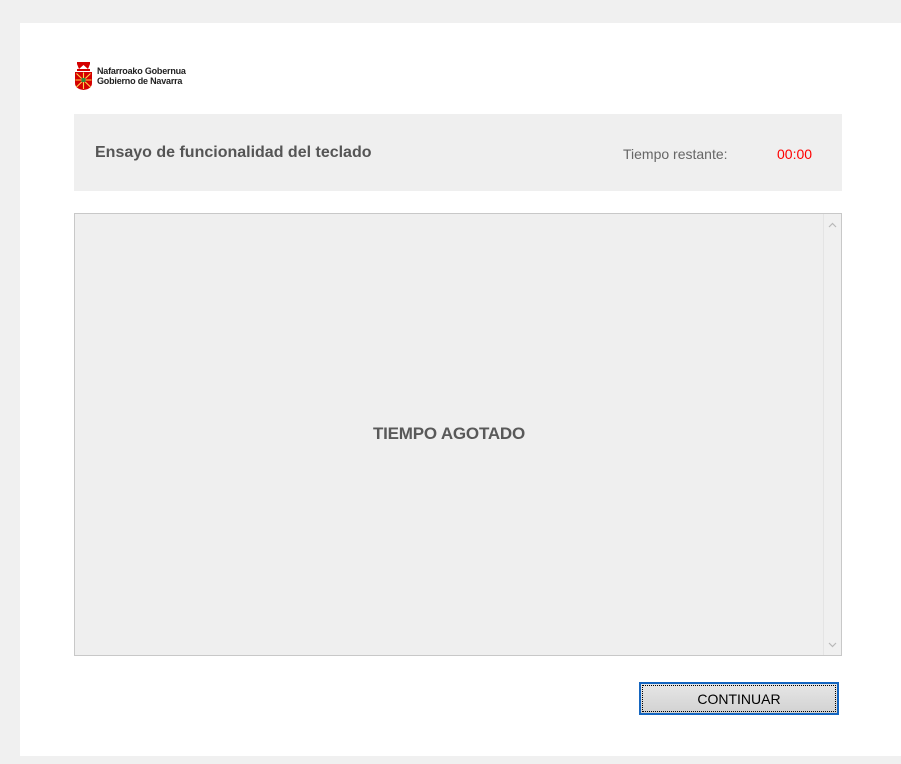 The height and width of the screenshot is (764, 901). I want to click on government-logo: Nafarroako Gobernua Gobierno de Navarra, so click(130, 76).